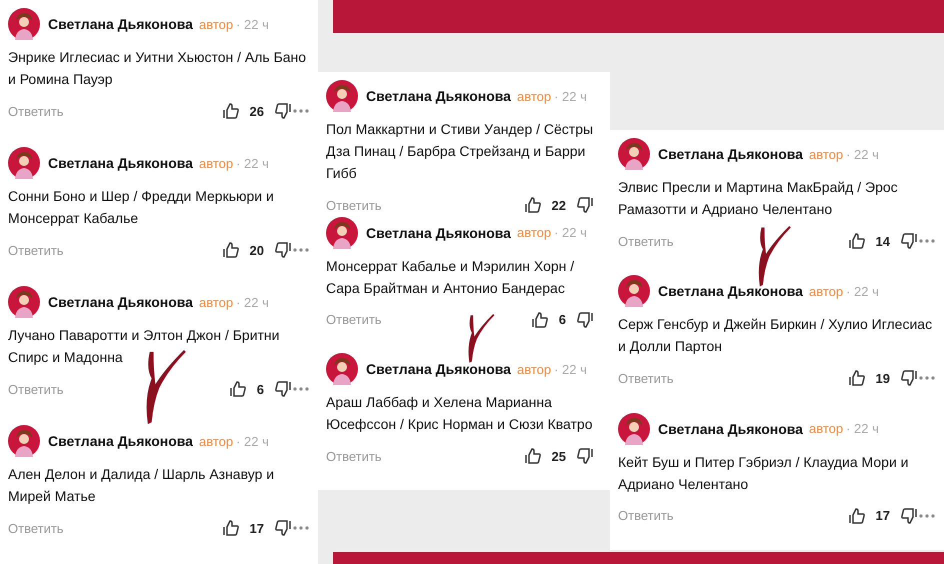 The height and width of the screenshot is (564, 944). I want to click on comment-text: Пол Маккартни и Стиви Уандер / Сёстры Дза Пинац / Барбра Стрейзанд и Барри Гибб, so click(460, 151).